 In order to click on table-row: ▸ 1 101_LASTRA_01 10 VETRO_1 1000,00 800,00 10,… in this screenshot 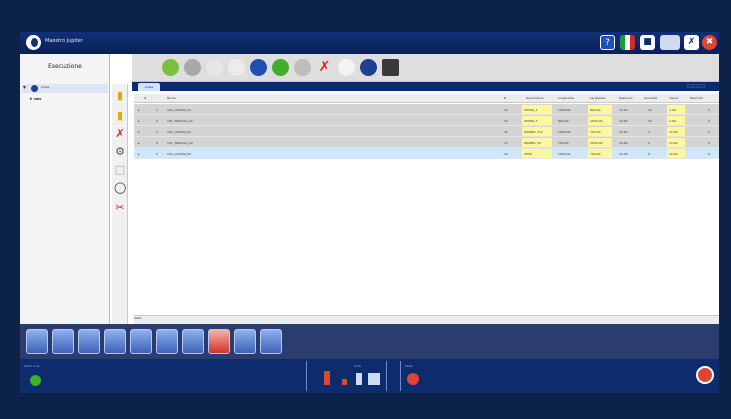, I will do `click(426, 109)`.